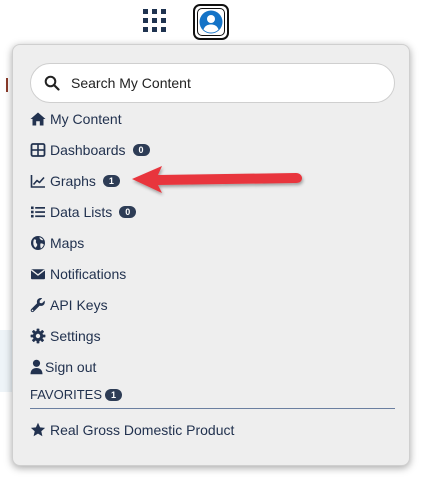  What do you see at coordinates (88, 274) in the screenshot?
I see `menu-item-label: Notifications` at bounding box center [88, 274].